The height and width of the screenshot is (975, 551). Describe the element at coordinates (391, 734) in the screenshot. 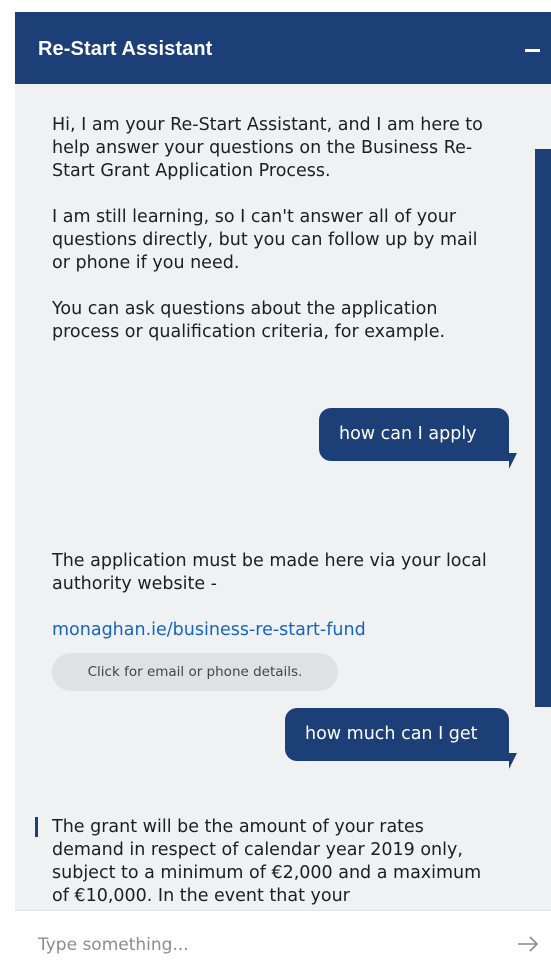

I see `user-message-text: how much can I get` at that location.